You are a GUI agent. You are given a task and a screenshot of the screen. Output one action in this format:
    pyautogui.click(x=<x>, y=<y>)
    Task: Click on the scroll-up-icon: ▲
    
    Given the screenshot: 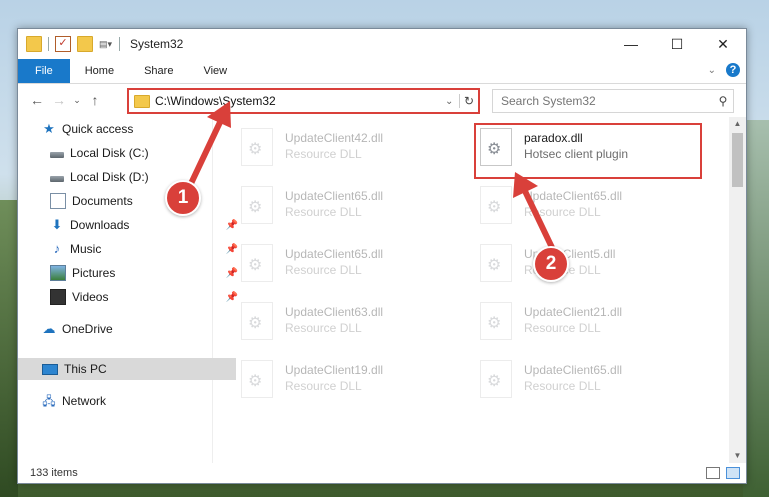 What is the action you would take?
    pyautogui.click(x=737, y=124)
    